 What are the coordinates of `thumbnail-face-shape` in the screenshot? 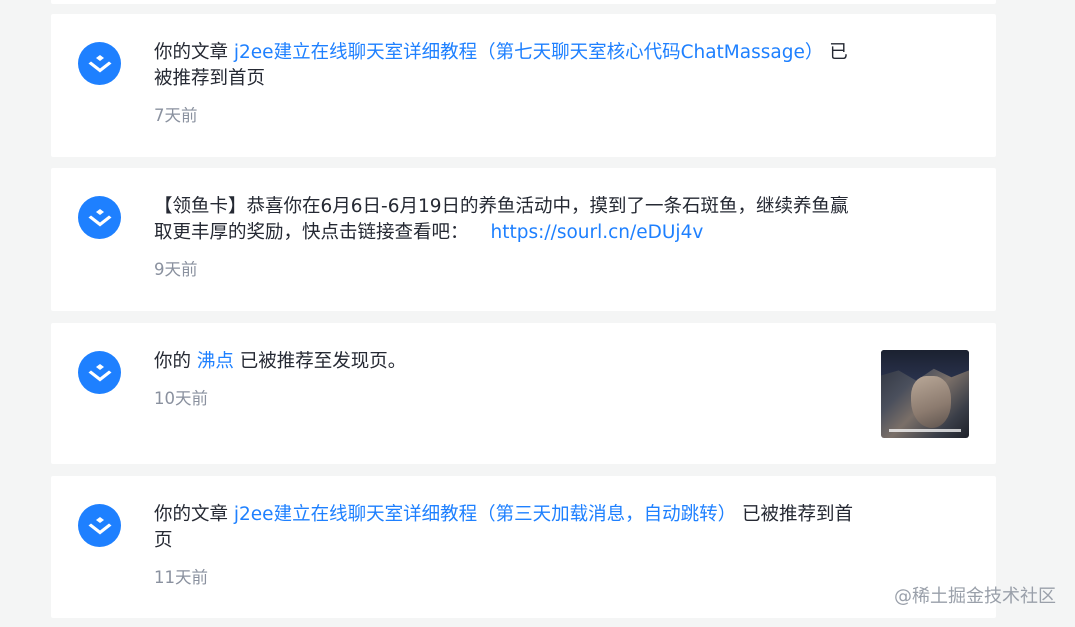 It's located at (931, 402).